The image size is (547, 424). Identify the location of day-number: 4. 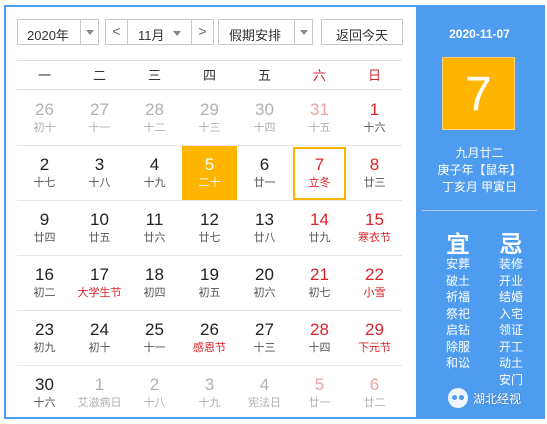
(154, 164).